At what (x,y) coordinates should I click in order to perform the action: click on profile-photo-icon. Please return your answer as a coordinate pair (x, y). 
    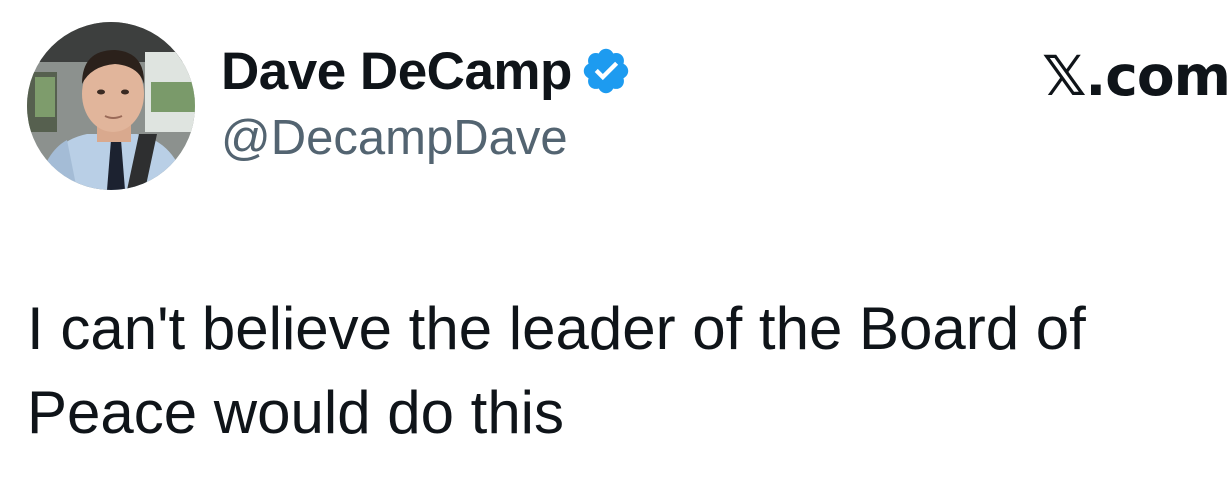
    Looking at the image, I should click on (111, 106).